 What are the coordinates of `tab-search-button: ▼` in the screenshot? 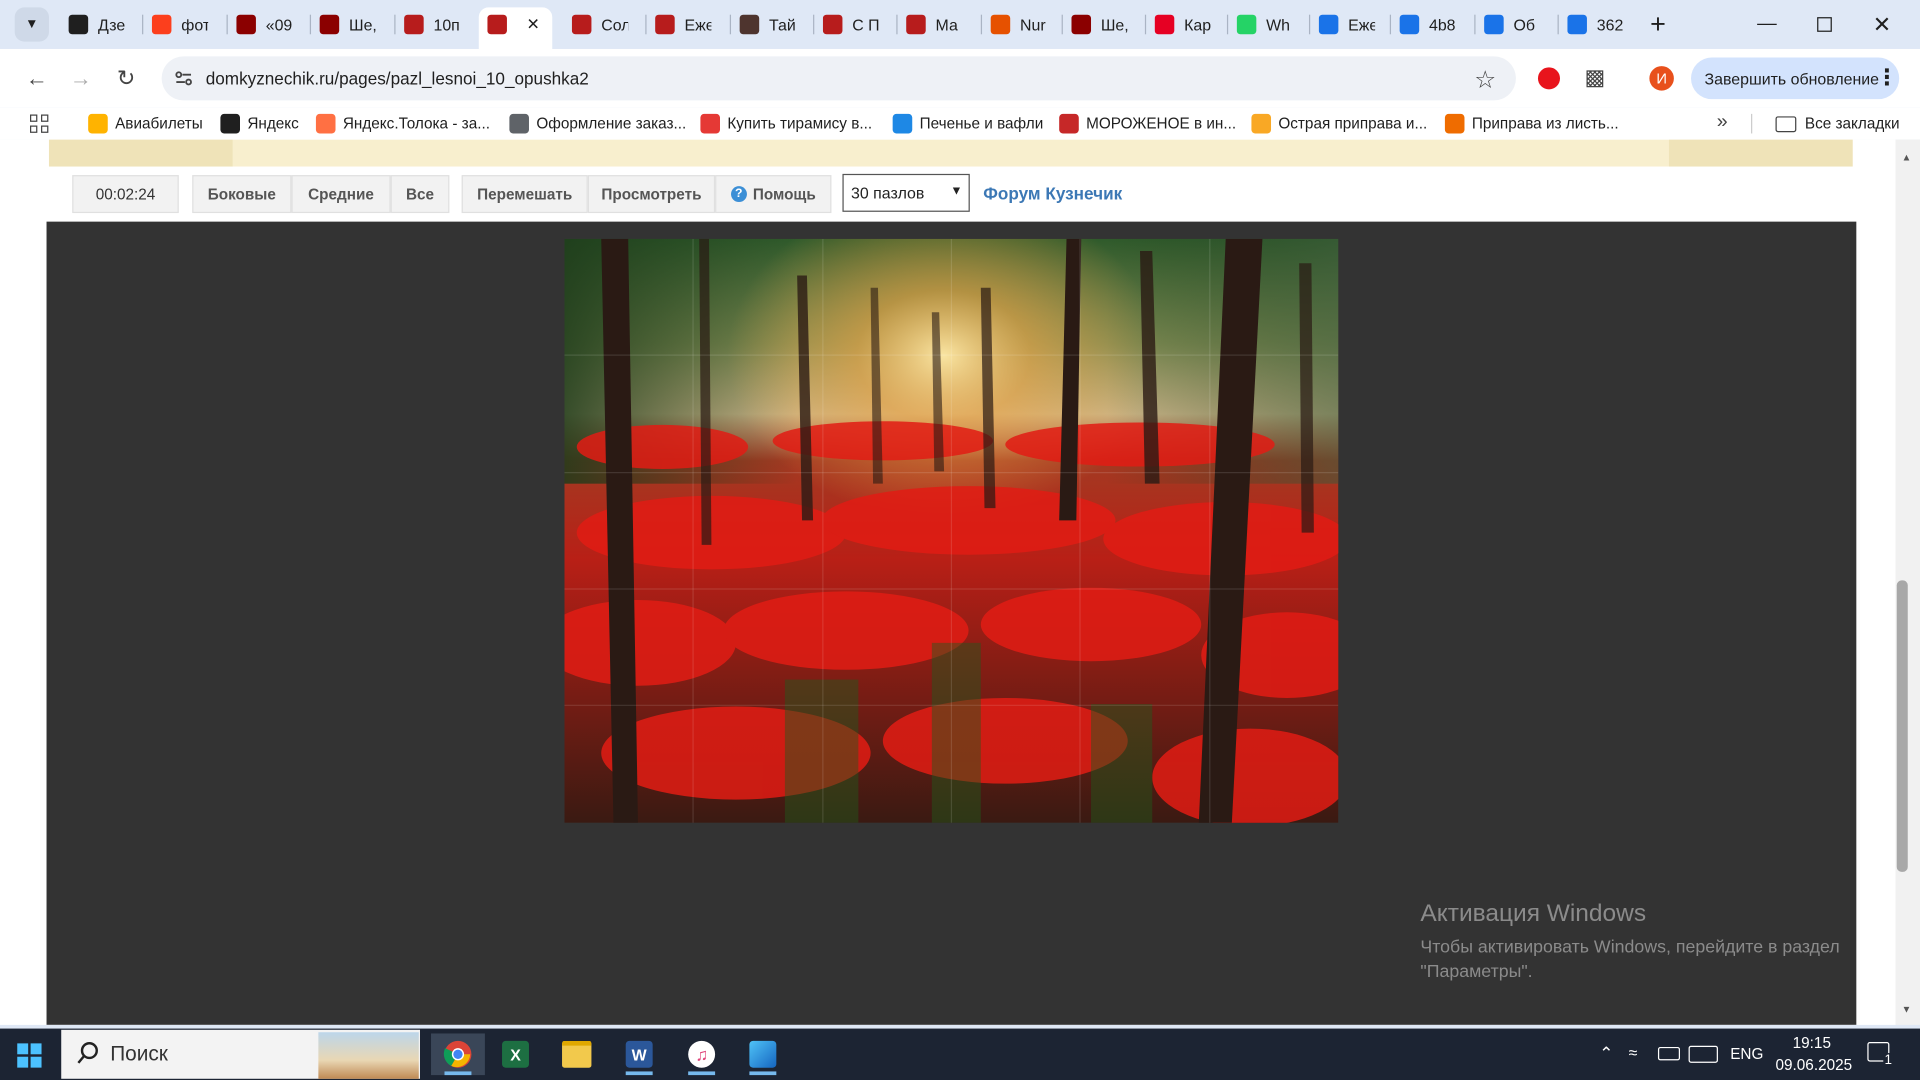 It's located at (31, 24).